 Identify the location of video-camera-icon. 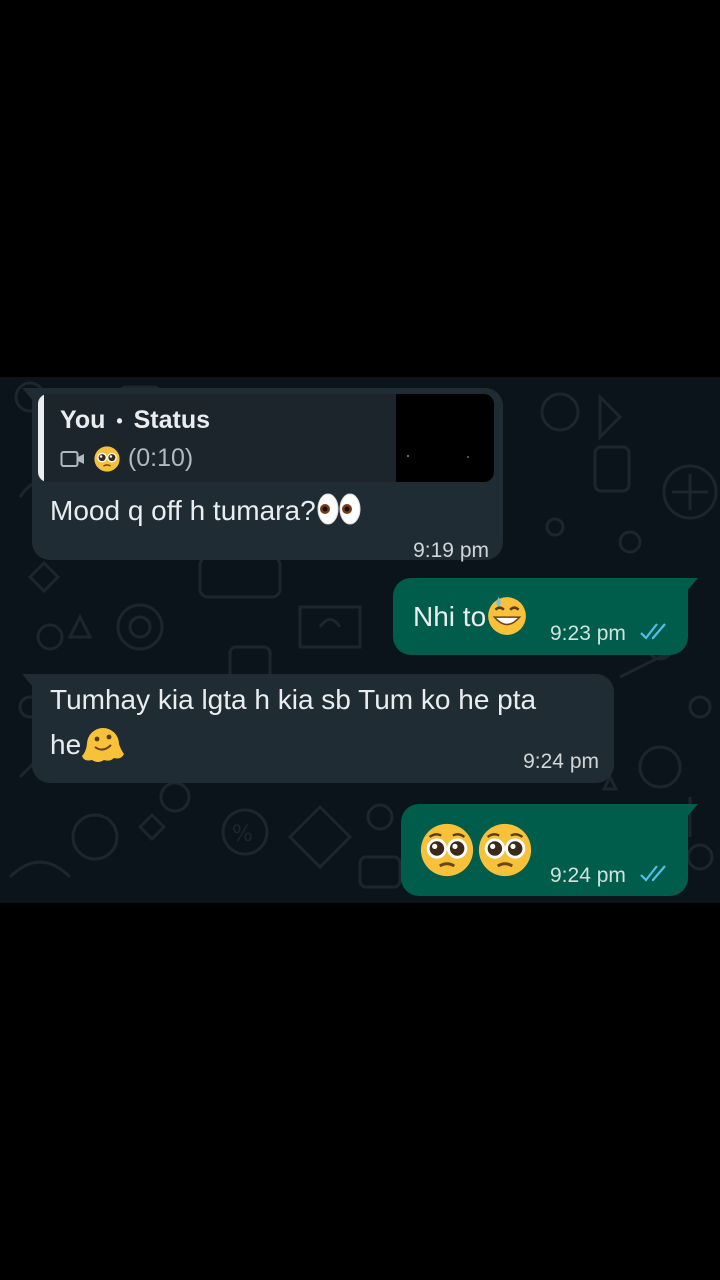
(72, 459).